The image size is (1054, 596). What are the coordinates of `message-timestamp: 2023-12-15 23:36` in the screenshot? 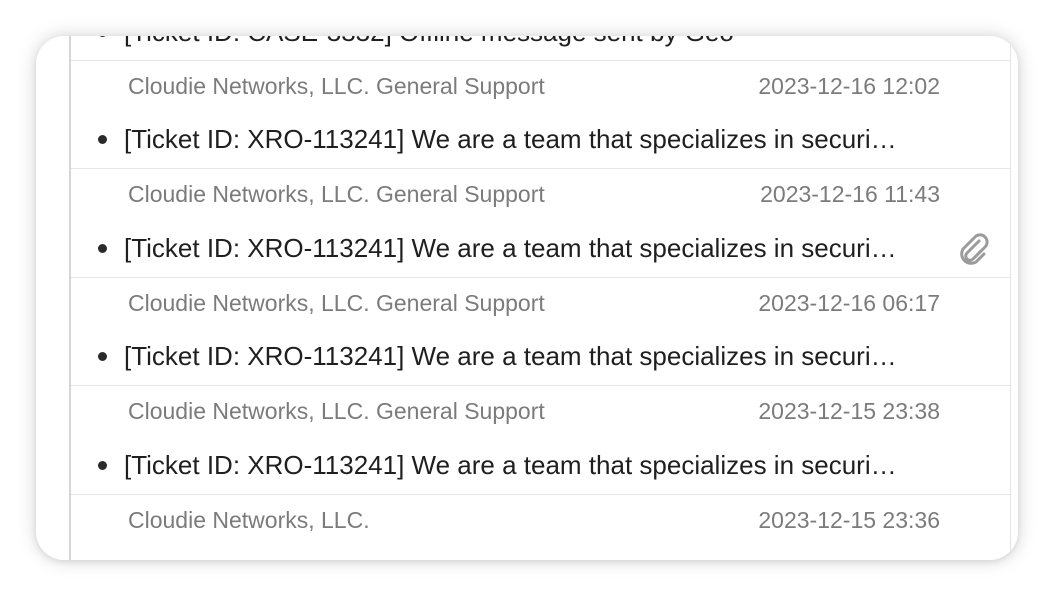 It's located at (849, 519).